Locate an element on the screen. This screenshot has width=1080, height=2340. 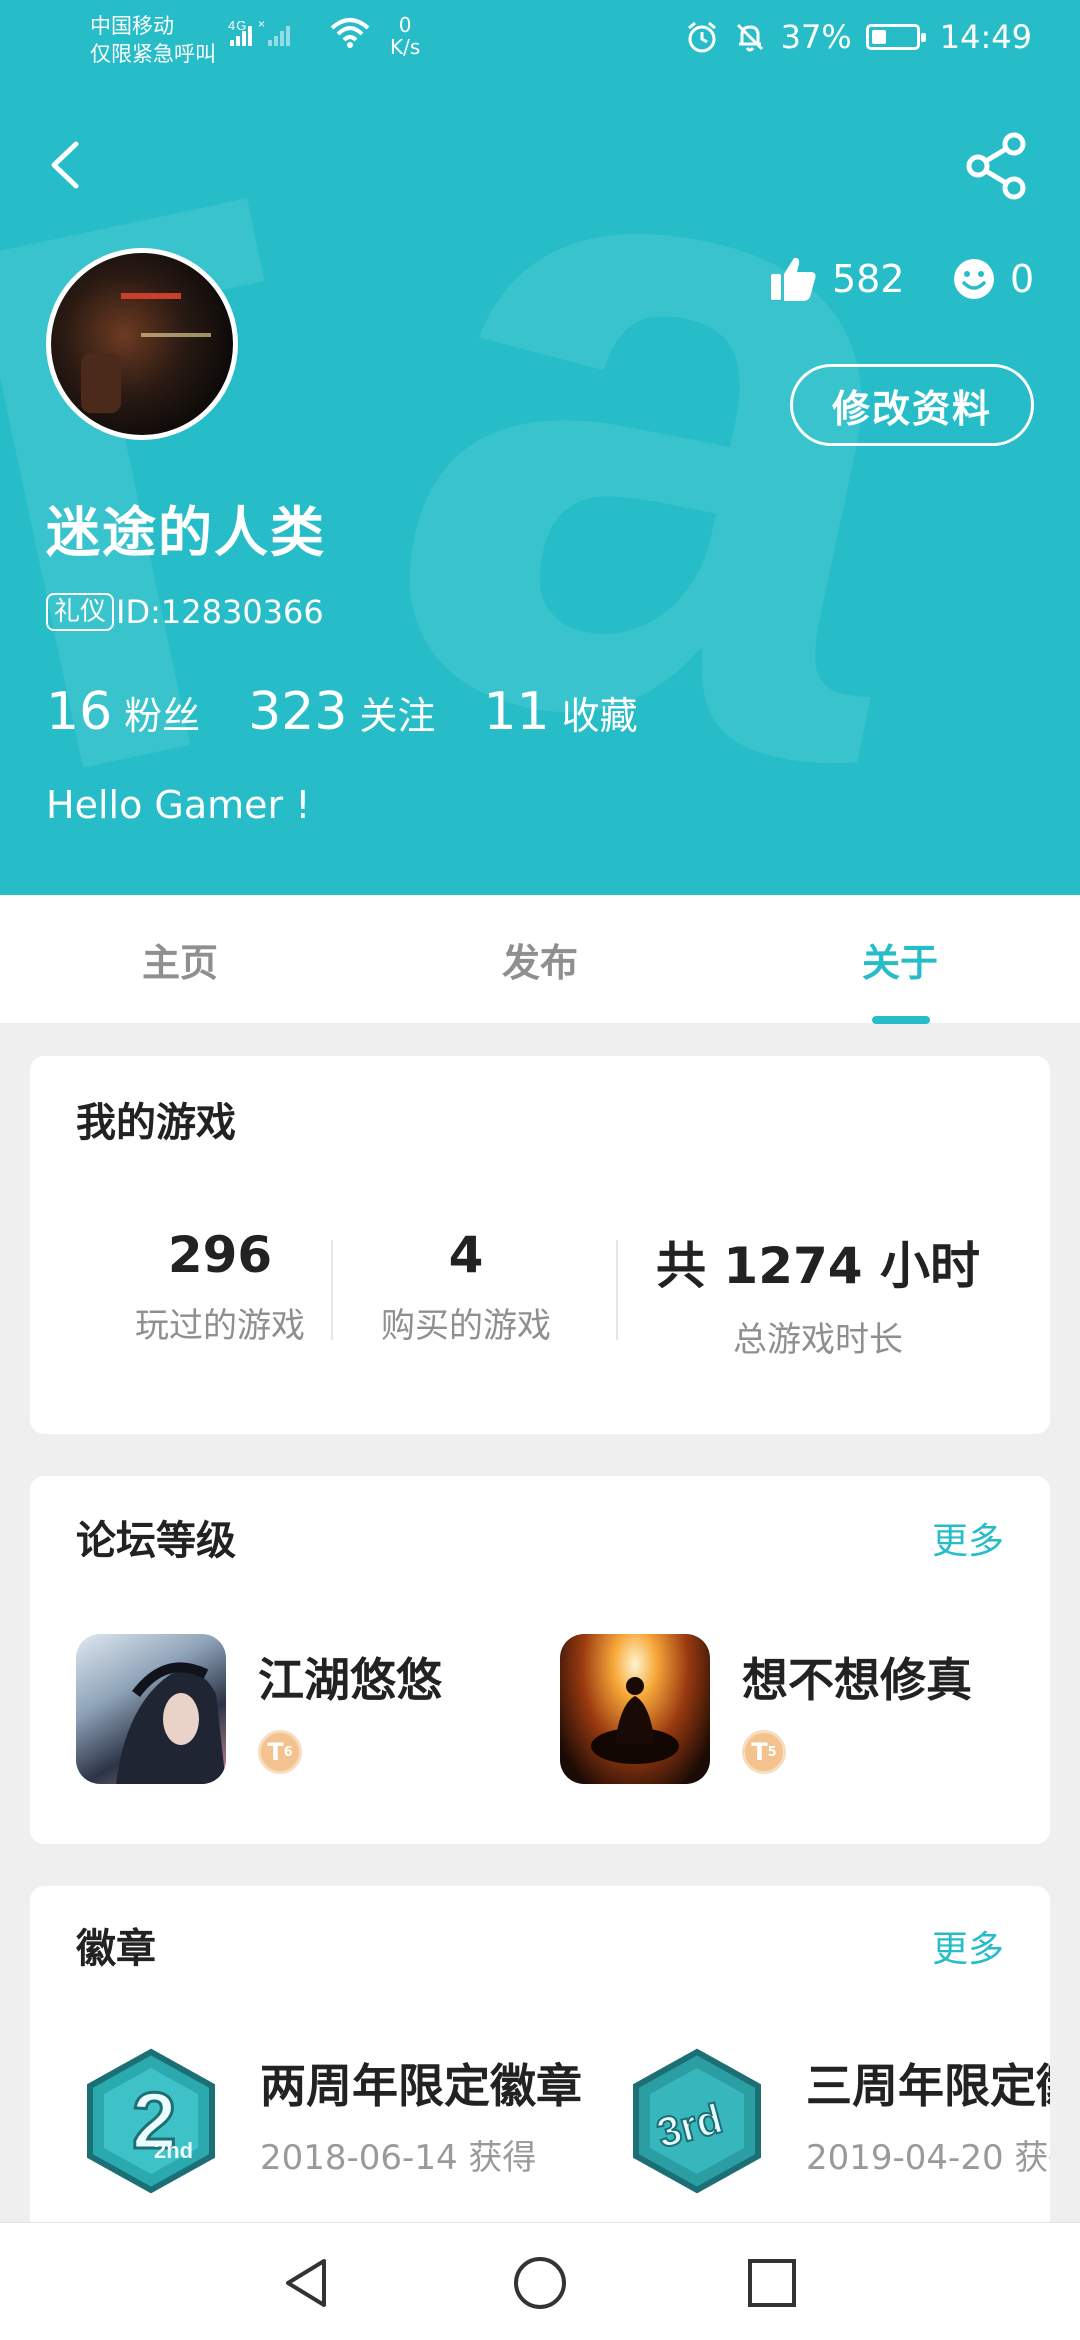
stat-value: 共 1274 小时 is located at coordinates (818, 1266).